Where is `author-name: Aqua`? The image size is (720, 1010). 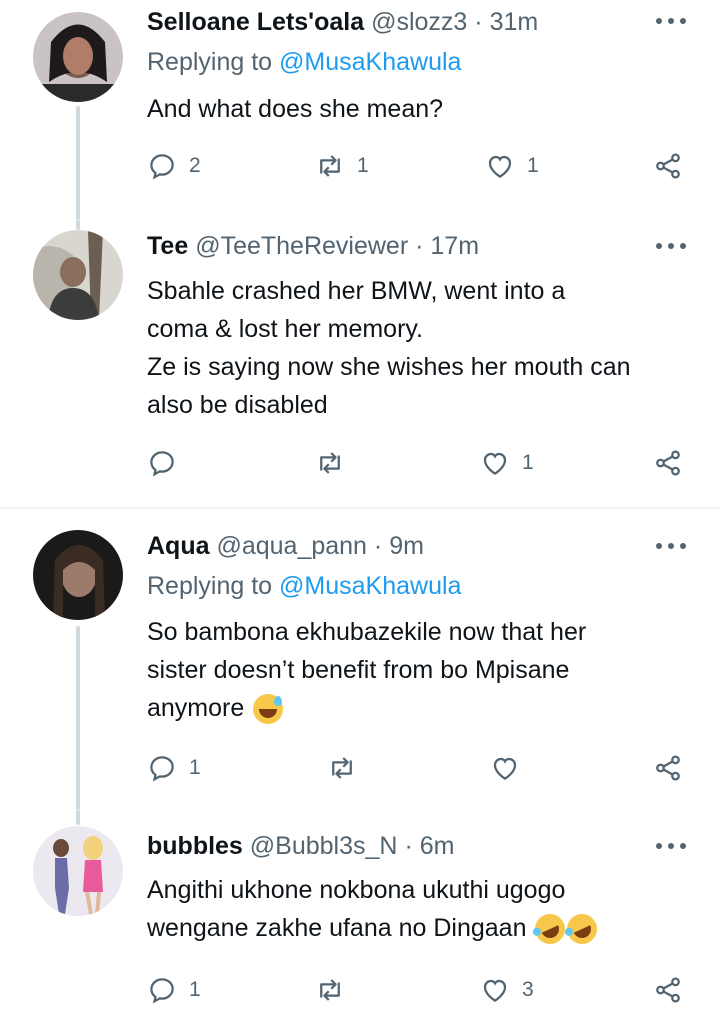
author-name: Aqua is located at coordinates (178, 546).